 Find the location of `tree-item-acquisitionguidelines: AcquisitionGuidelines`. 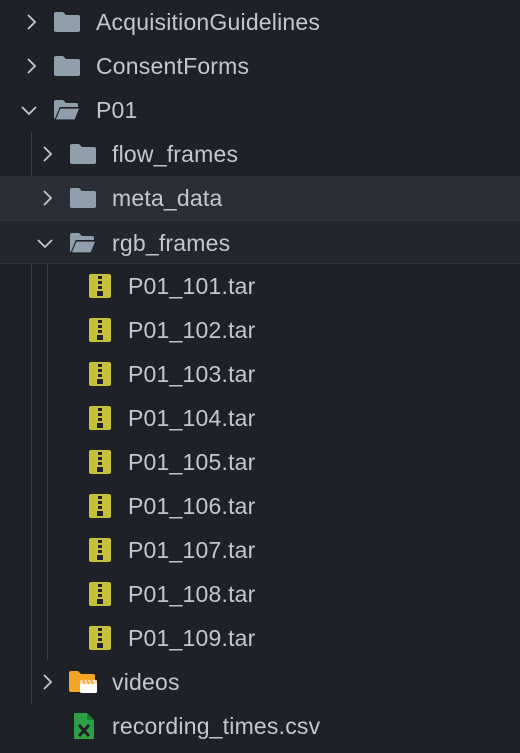

tree-item-acquisitionguidelines: AcquisitionGuidelines is located at coordinates (260, 22).